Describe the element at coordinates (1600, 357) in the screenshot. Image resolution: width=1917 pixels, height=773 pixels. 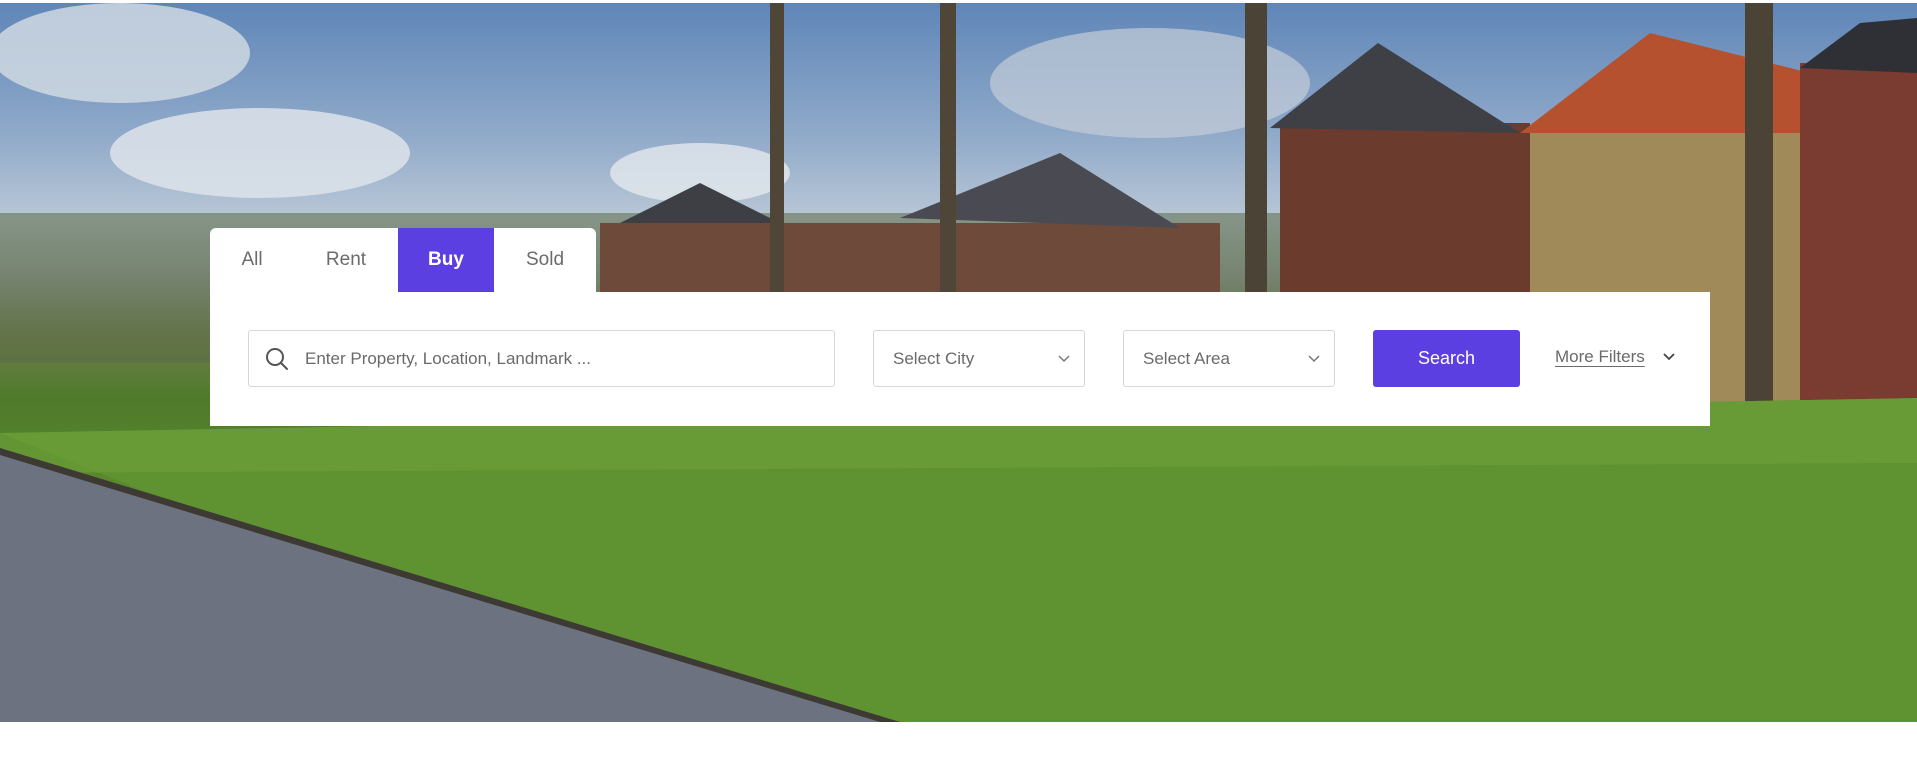
I see `more-filters-link: More Filters` at that location.